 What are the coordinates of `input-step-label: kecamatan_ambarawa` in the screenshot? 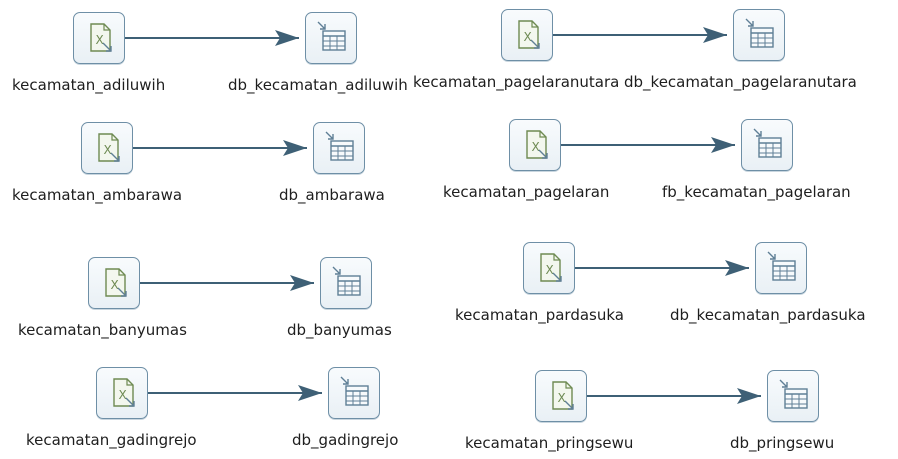 It's located at (97, 195).